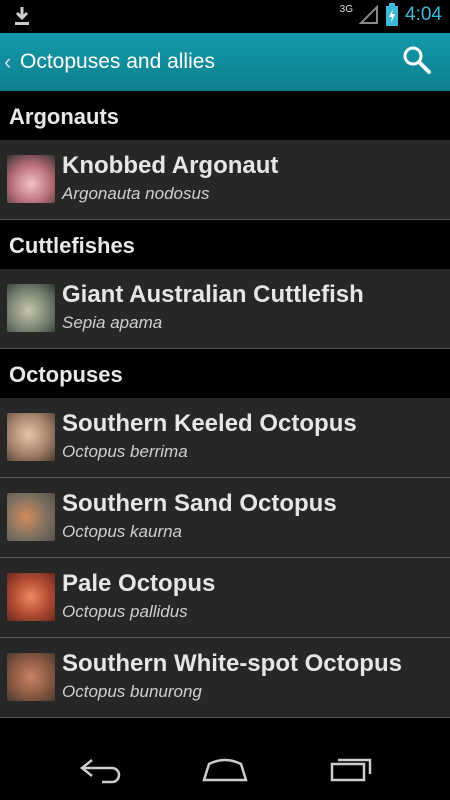  I want to click on section-header-argonauts: Argonauts, so click(225, 115).